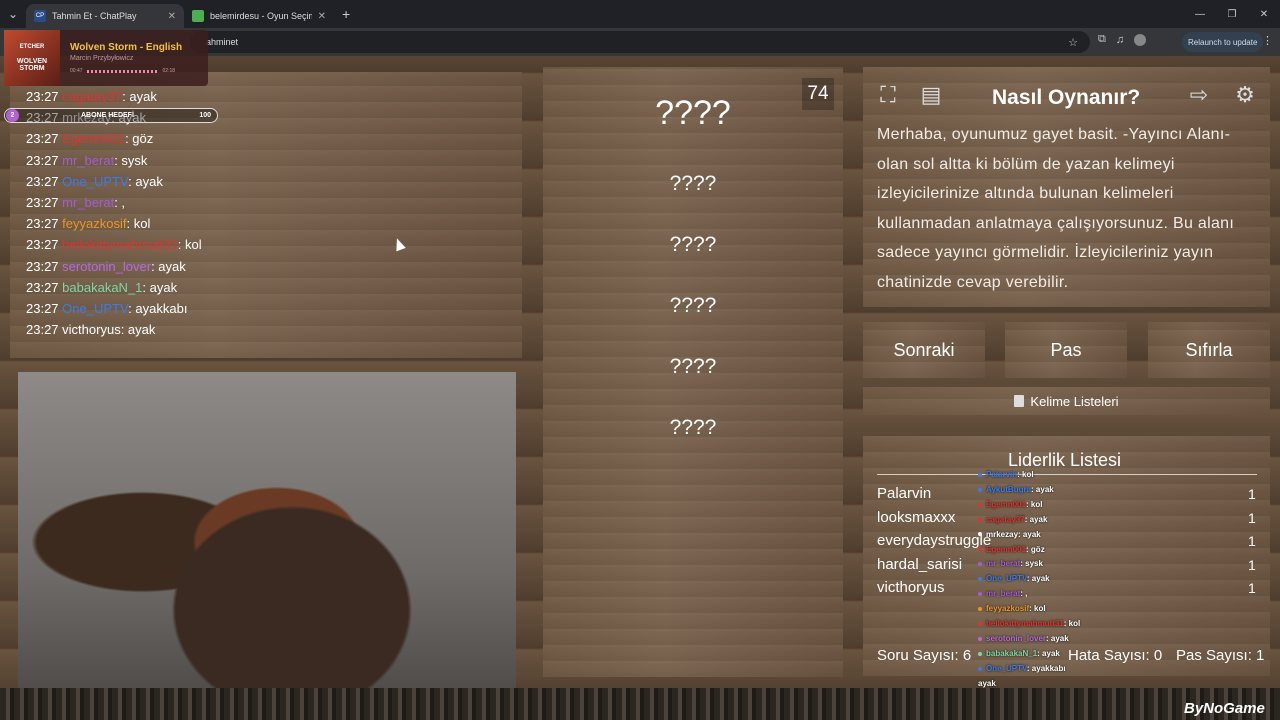  What do you see at coordinates (640, 704) in the screenshot?
I see `bottom-strip` at bounding box center [640, 704].